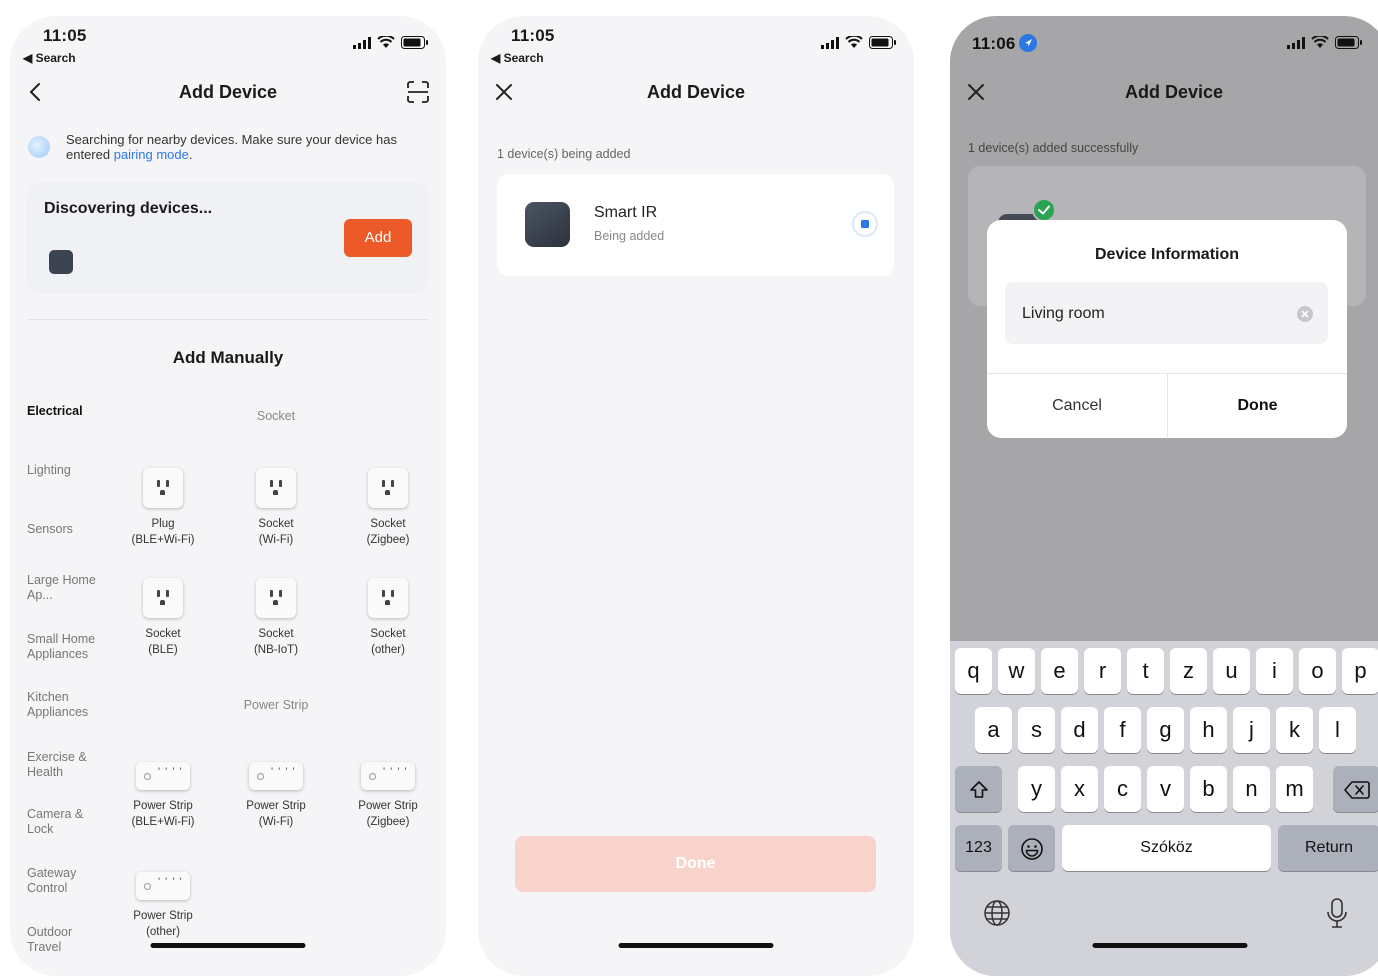 The width and height of the screenshot is (1378, 976). What do you see at coordinates (1360, 671) in the screenshot?
I see `key-p: p` at bounding box center [1360, 671].